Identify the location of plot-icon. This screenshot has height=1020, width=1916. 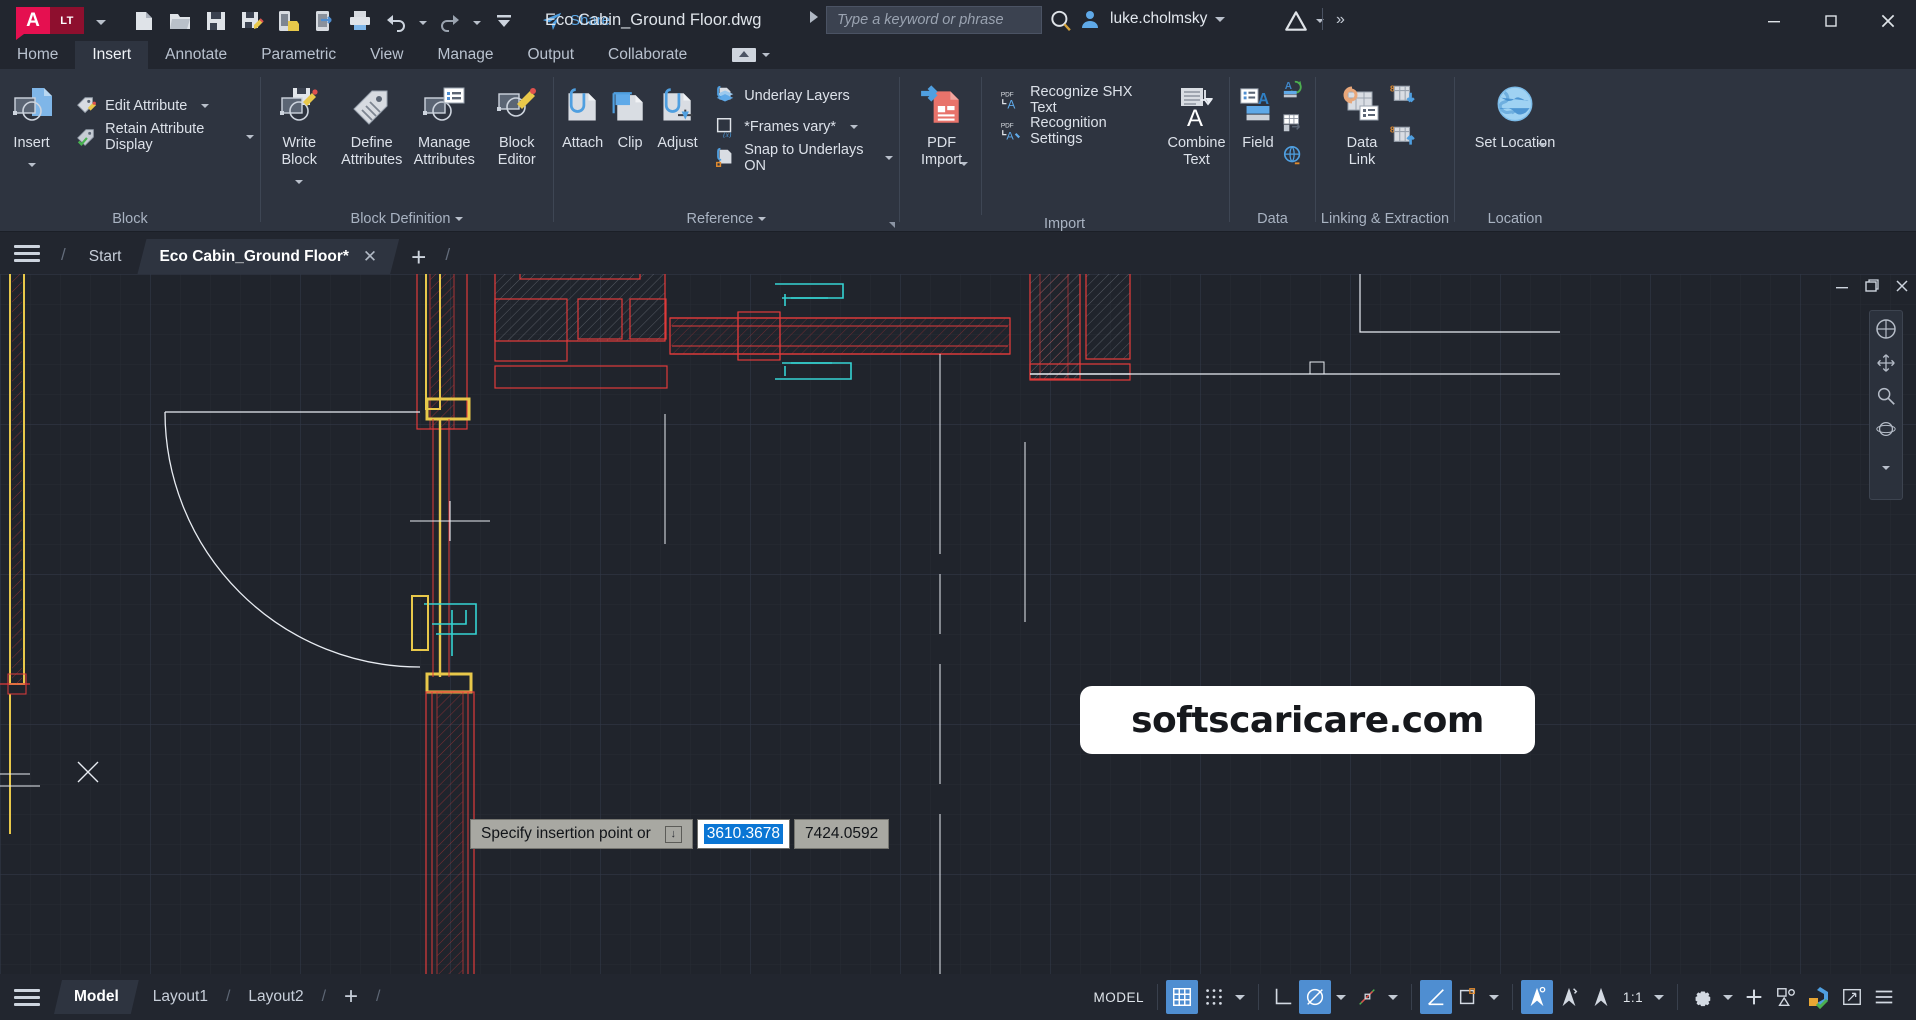
(360, 21).